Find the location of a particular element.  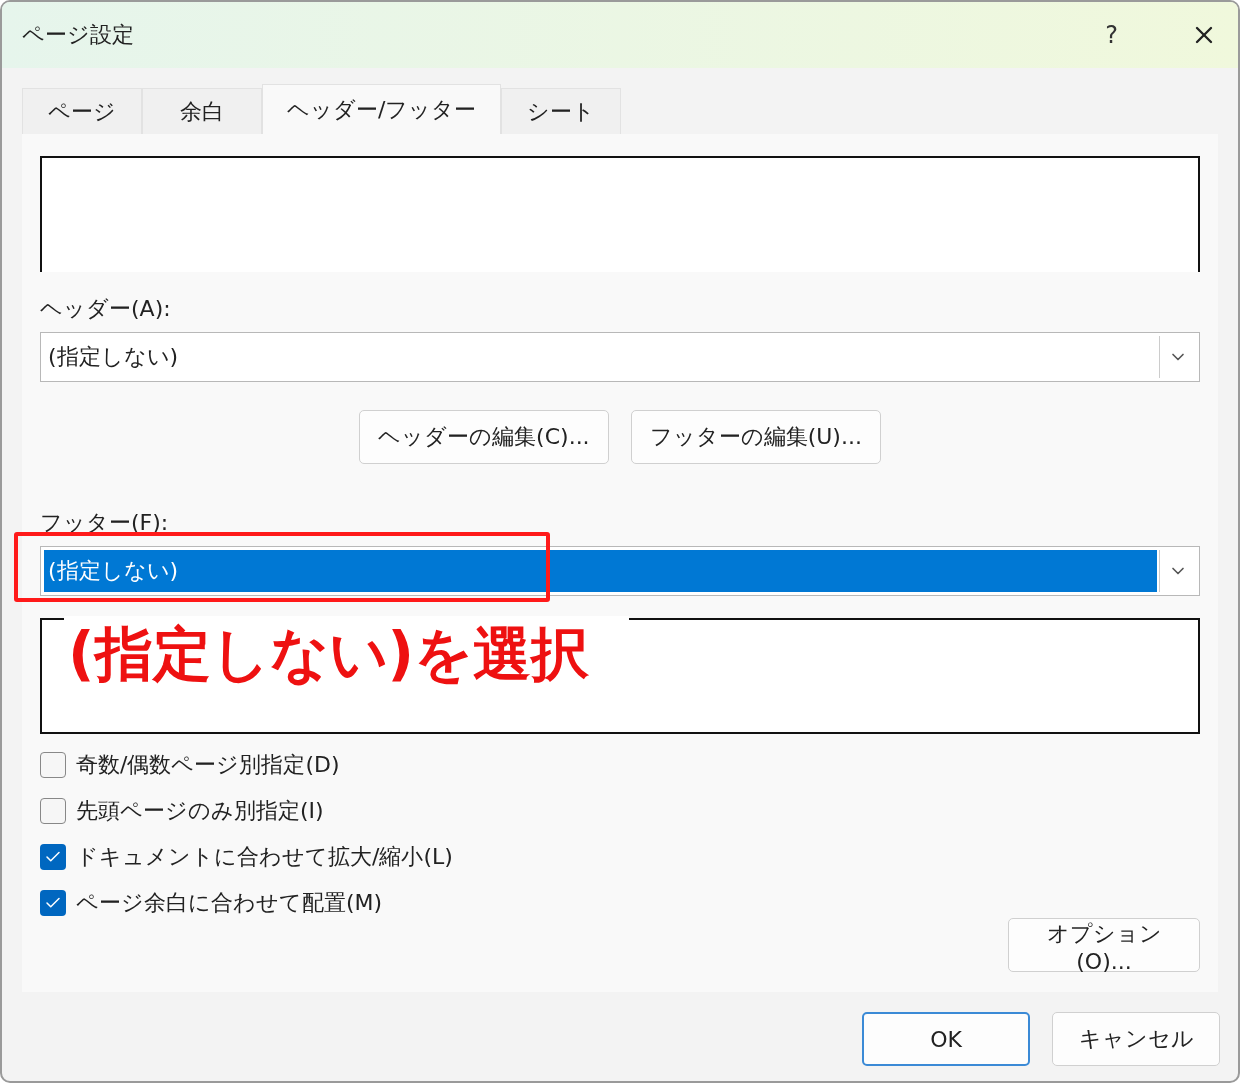

checkbox-label: 奇数/偶数ページ別指定(D) is located at coordinates (208, 765).